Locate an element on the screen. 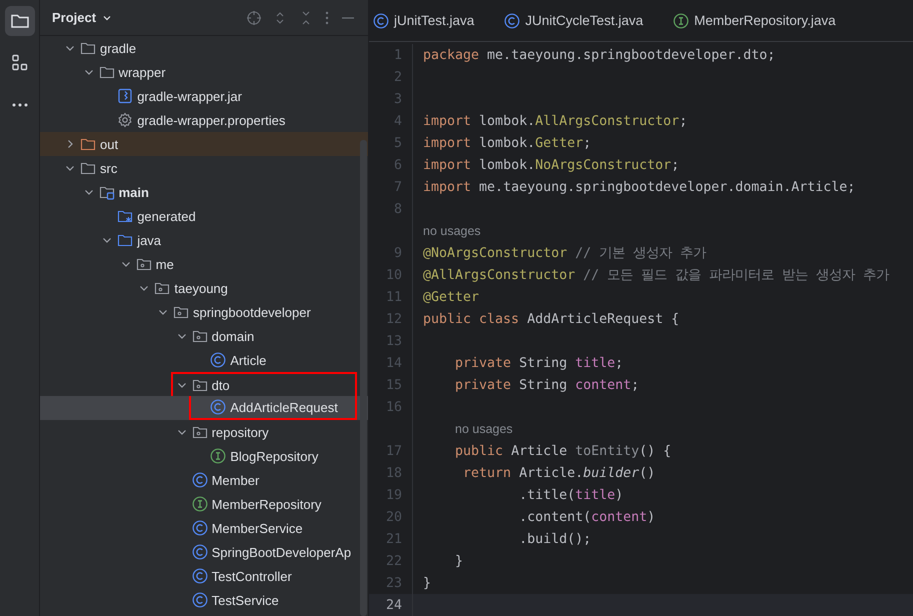 Image resolution: width=913 pixels, height=616 pixels. gear-icon is located at coordinates (125, 120).